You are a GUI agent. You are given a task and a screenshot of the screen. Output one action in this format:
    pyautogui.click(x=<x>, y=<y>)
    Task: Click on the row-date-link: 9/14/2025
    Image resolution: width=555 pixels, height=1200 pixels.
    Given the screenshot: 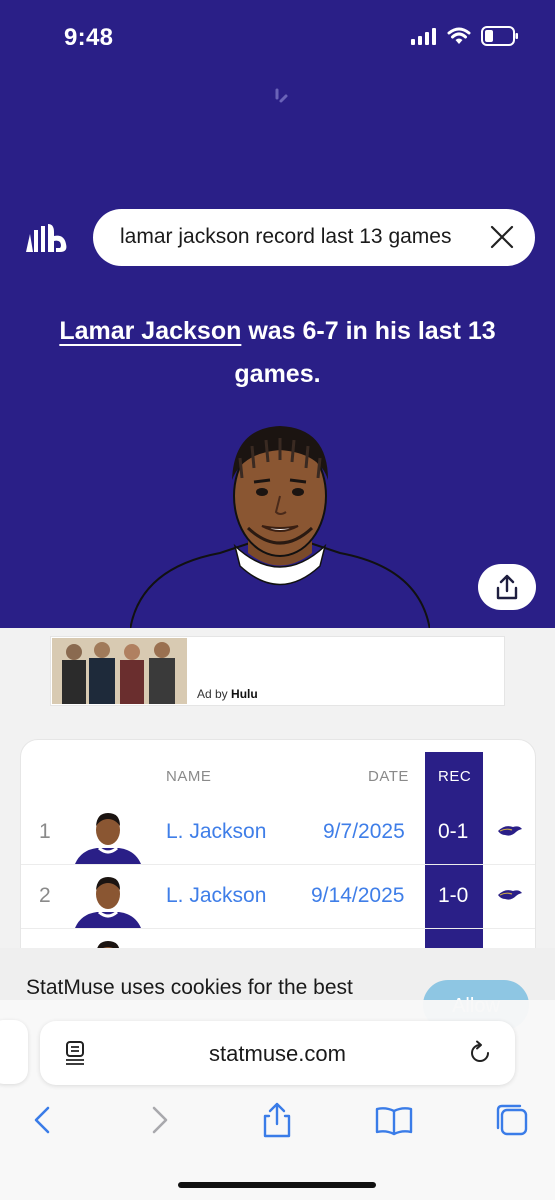 What is the action you would take?
    pyautogui.click(x=357, y=896)
    